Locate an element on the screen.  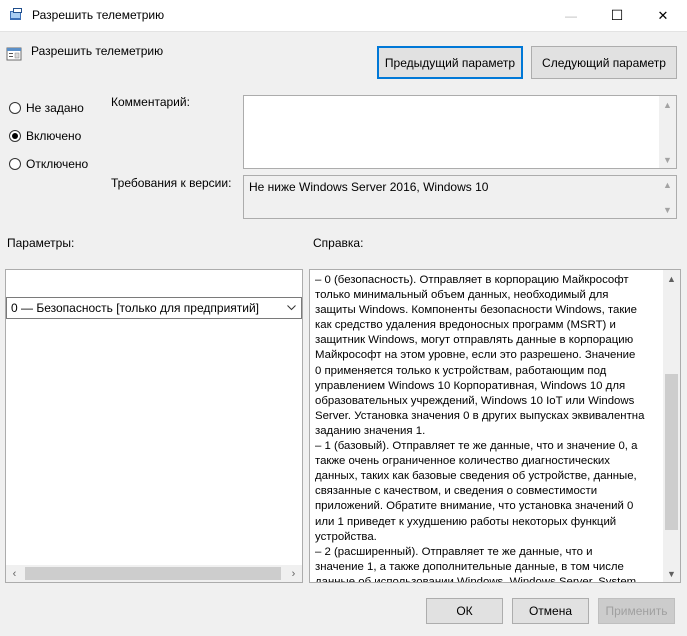
radio-label: Не задано is located at coordinates (55, 108).